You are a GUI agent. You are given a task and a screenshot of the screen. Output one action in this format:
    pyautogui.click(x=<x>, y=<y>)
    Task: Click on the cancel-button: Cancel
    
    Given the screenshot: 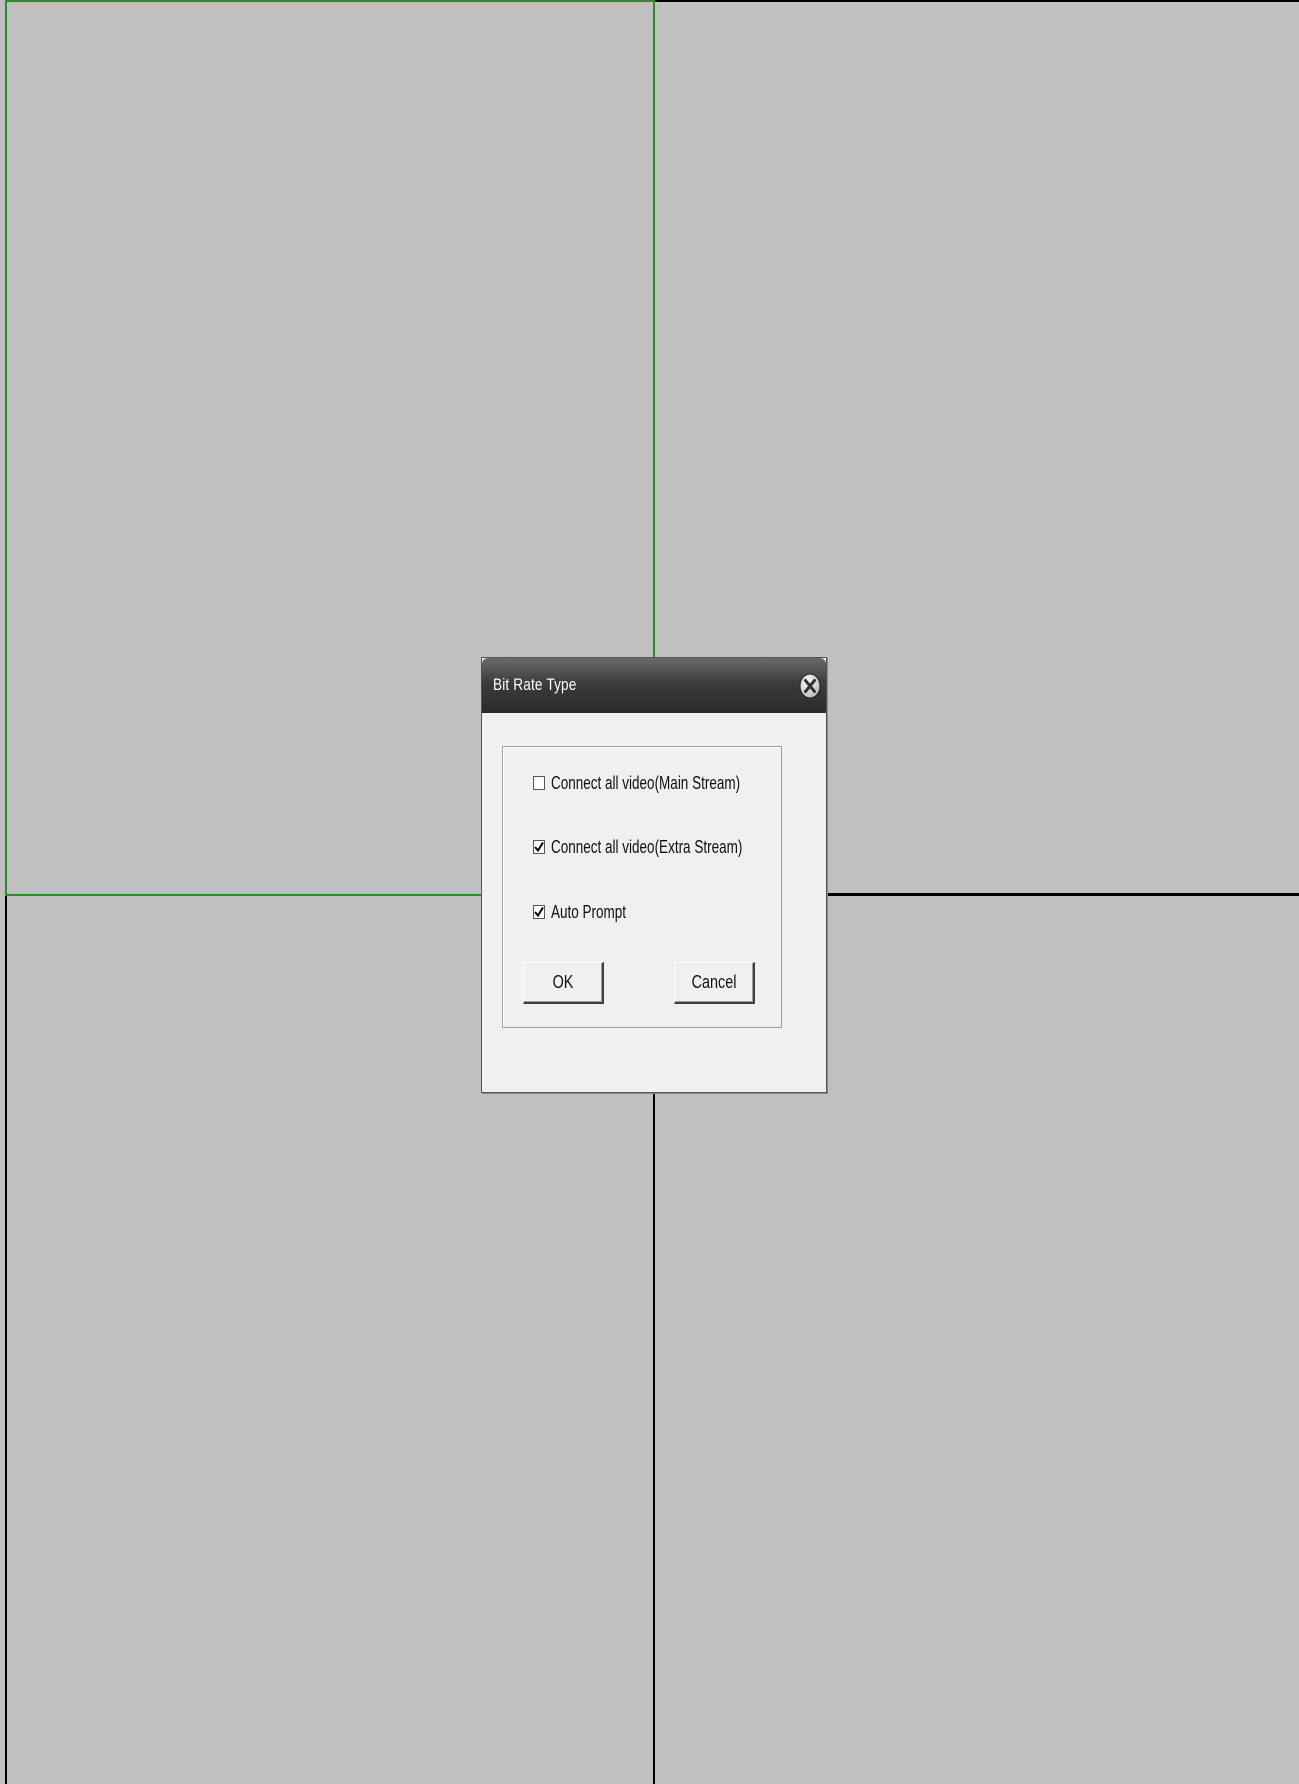 What is the action you would take?
    pyautogui.click(x=714, y=983)
    